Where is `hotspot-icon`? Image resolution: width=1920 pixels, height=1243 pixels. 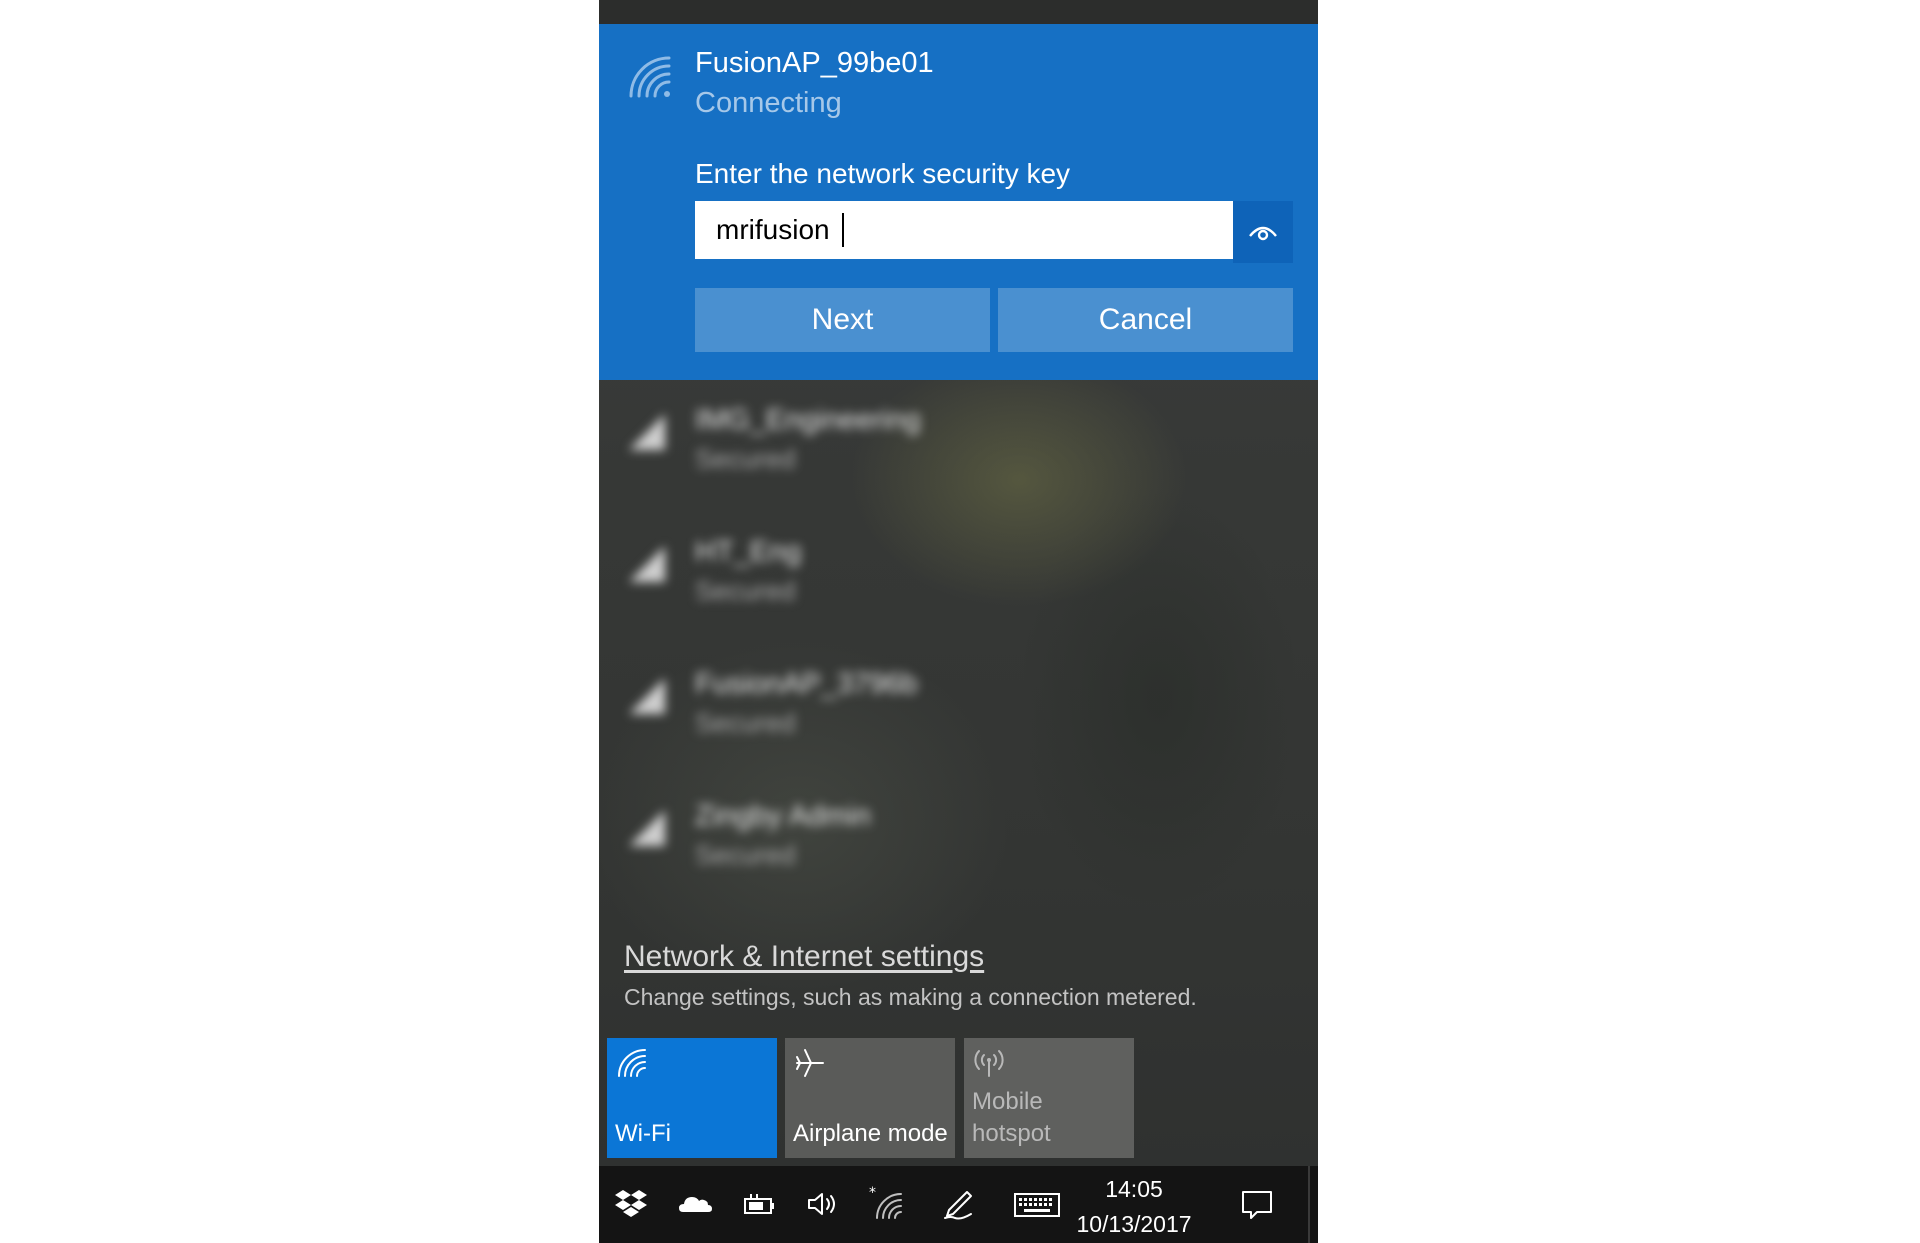 hotspot-icon is located at coordinates (989, 1063).